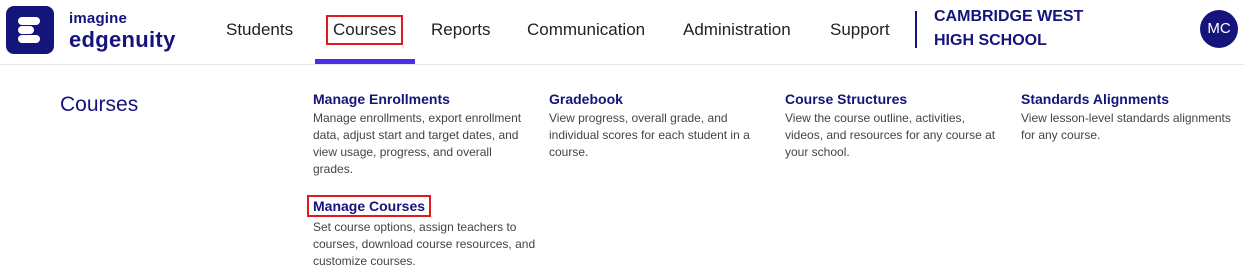 The height and width of the screenshot is (272, 1244). I want to click on logo-text-edgenuity: edgenuity, so click(122, 39).